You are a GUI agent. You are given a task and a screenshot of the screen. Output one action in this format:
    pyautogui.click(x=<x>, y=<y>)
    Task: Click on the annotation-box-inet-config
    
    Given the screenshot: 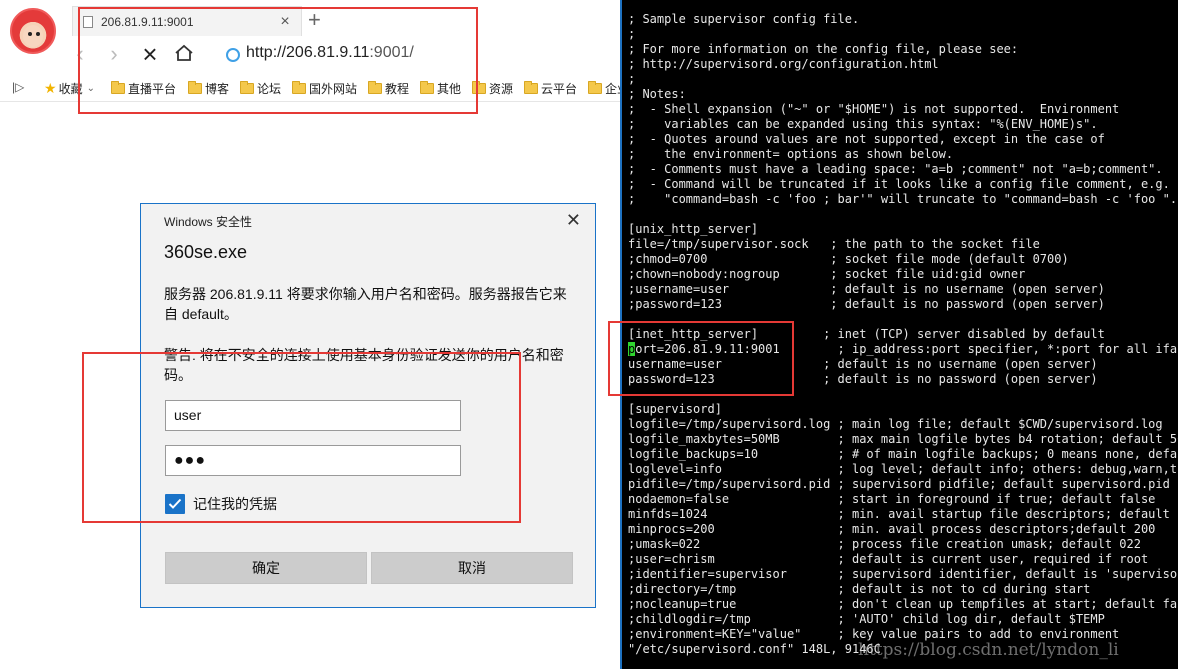 What is the action you would take?
    pyautogui.click(x=701, y=358)
    